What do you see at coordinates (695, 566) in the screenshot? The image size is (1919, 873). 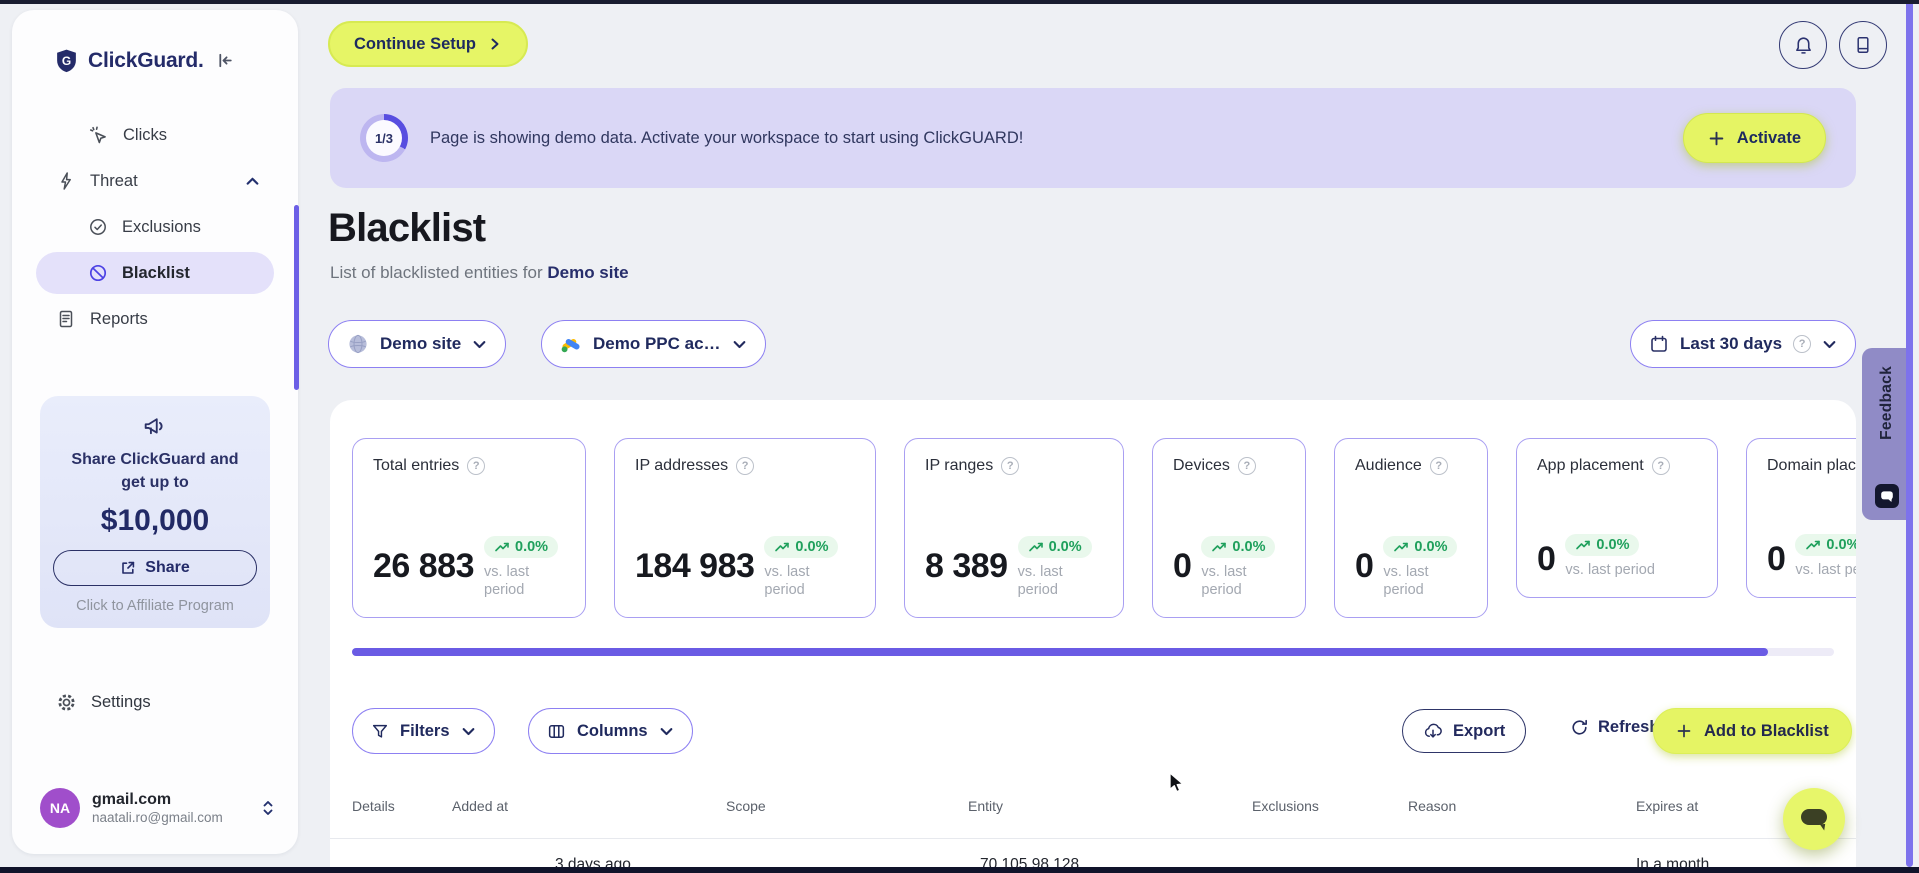 I see `stat-value: 184 983` at bounding box center [695, 566].